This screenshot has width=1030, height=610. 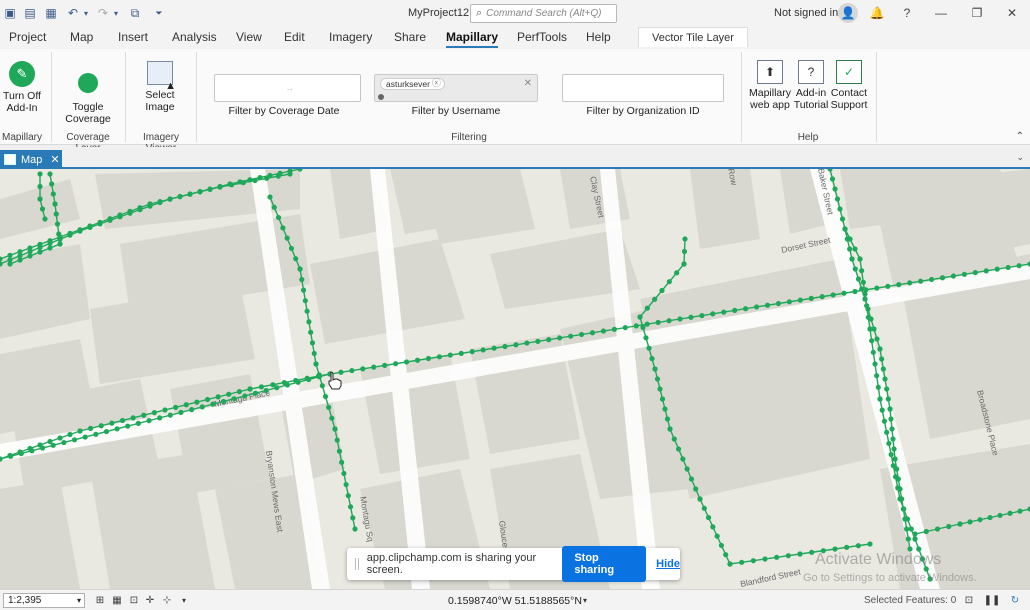 What do you see at coordinates (27, 37) in the screenshot?
I see `tab-project: Project` at bounding box center [27, 37].